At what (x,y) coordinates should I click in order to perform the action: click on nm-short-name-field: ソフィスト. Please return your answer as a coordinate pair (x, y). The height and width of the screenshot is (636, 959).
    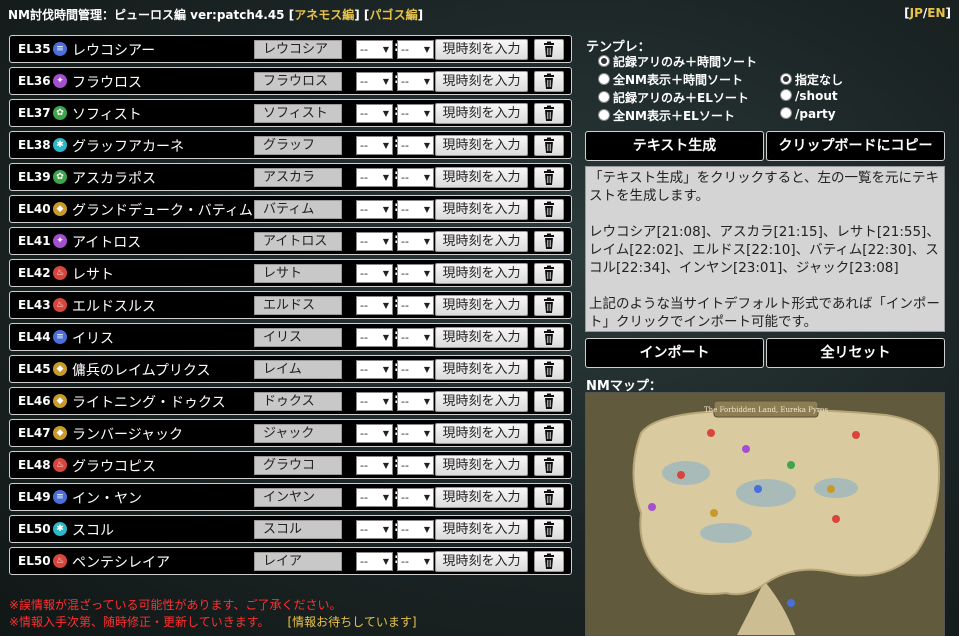
    Looking at the image, I should click on (298, 113).